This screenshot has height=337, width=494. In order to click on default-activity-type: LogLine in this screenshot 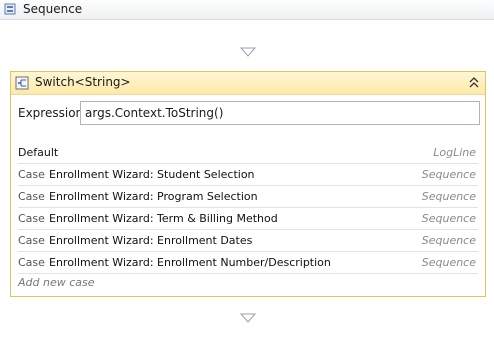, I will do `click(454, 152)`.